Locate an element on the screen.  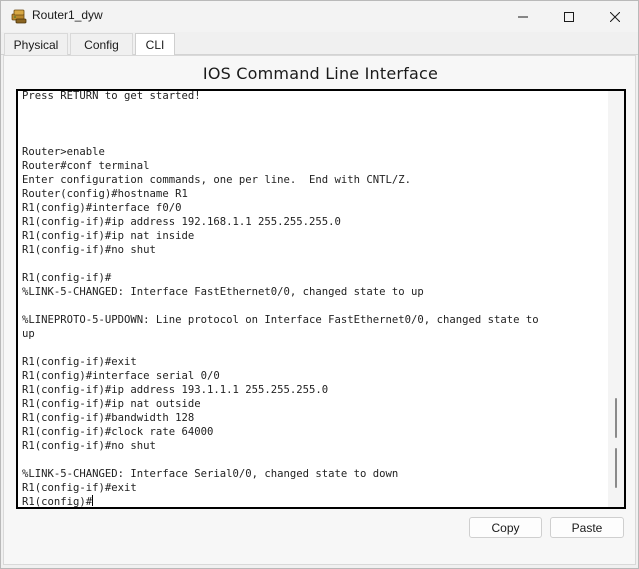
tab-bar: Physical Config CLI is located at coordinates (319, 44).